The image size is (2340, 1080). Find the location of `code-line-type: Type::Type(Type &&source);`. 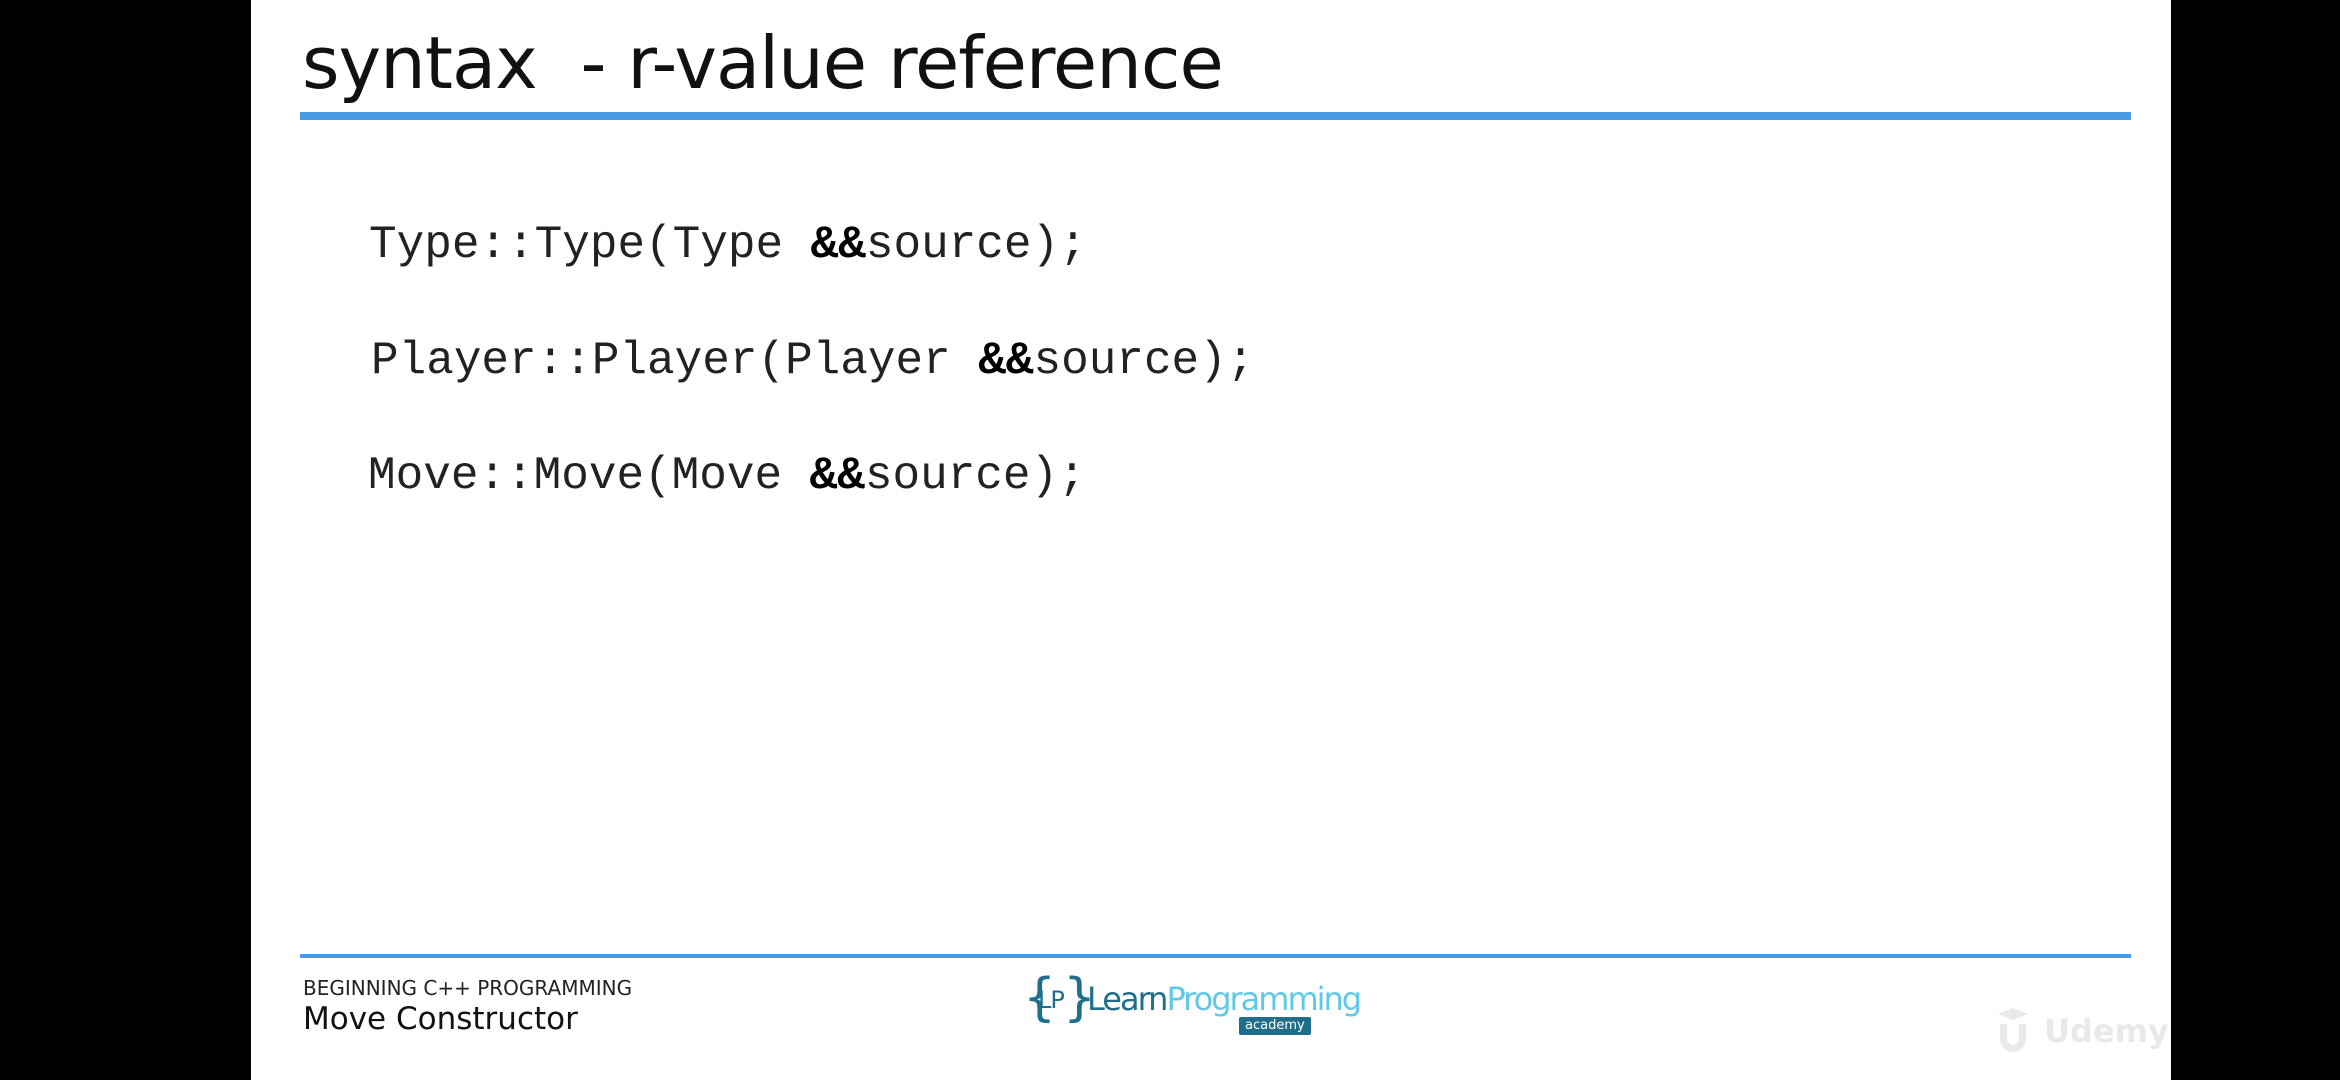

code-line-type: Type::Type(Type &&source); is located at coordinates (728, 245).